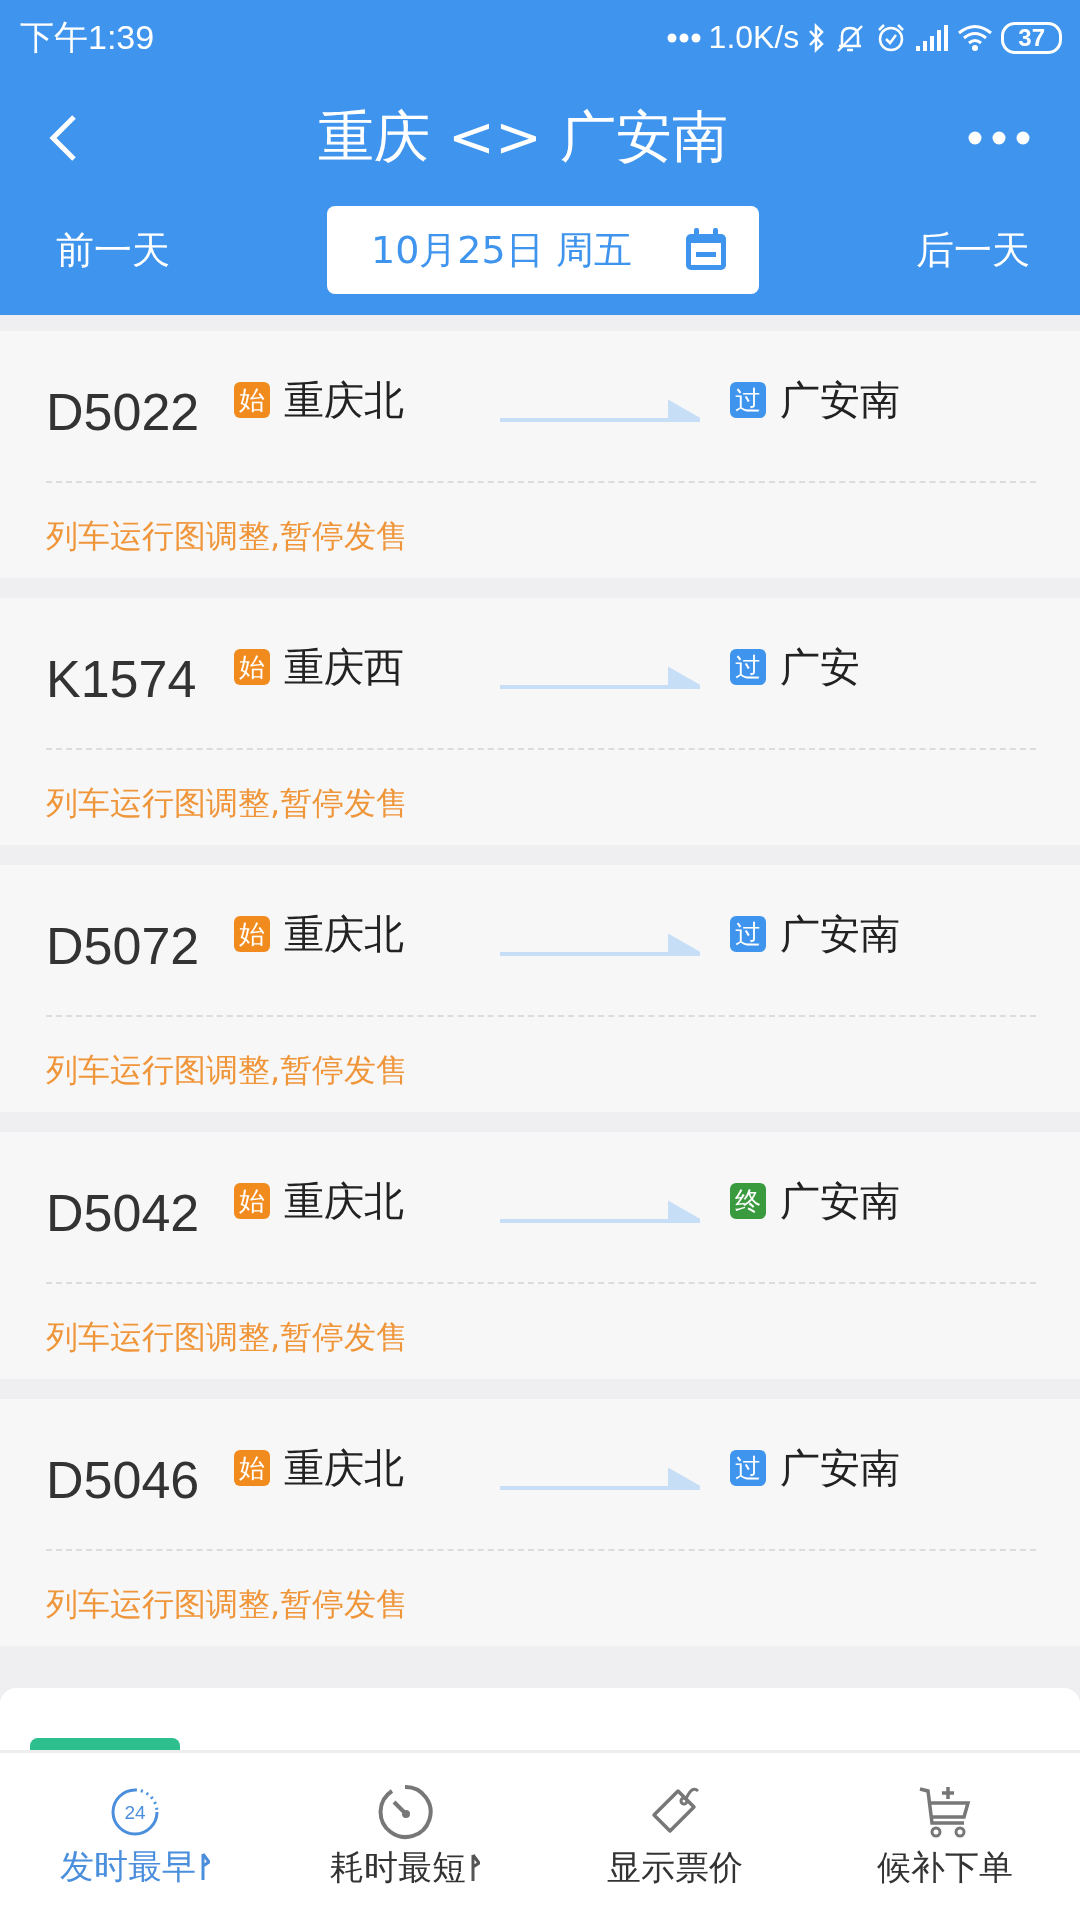 This screenshot has width=1080, height=1920. I want to click on sort-label: 发时最早, so click(128, 1866).